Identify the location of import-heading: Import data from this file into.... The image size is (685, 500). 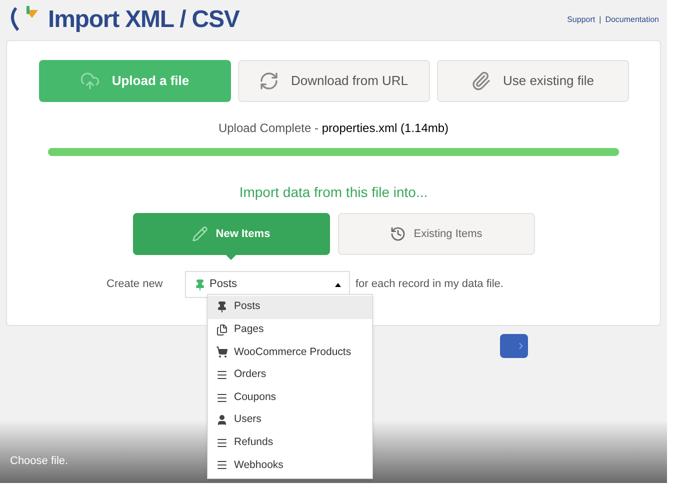
(333, 192).